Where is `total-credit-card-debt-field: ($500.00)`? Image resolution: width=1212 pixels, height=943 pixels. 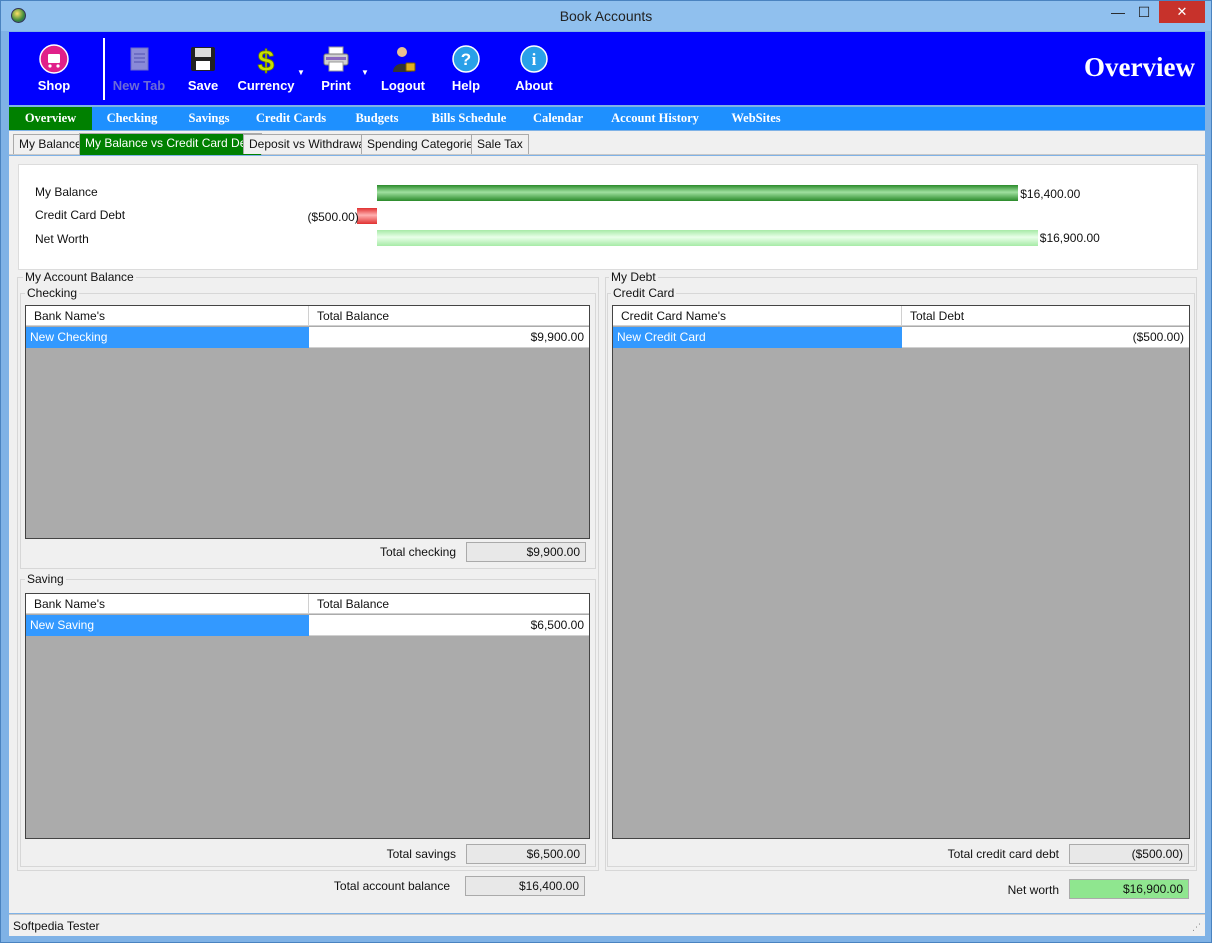
total-credit-card-debt-field: ($500.00) is located at coordinates (1129, 854).